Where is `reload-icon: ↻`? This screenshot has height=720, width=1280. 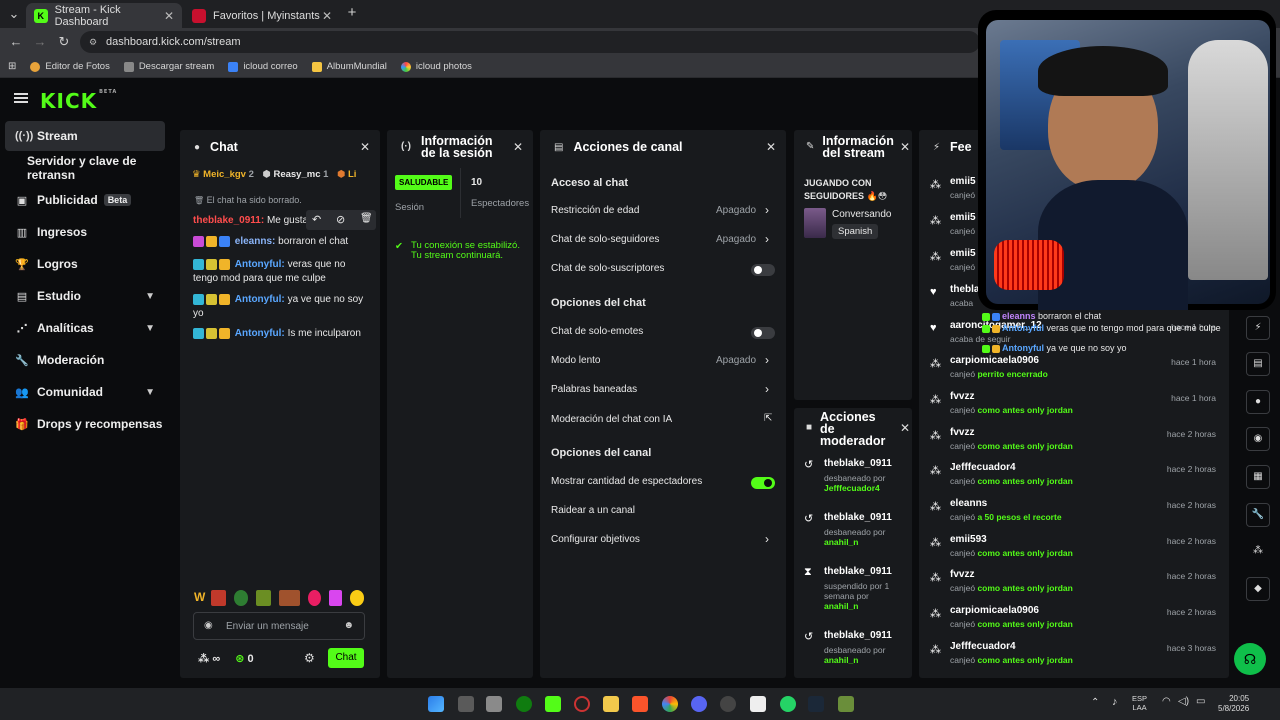
reload-icon: ↻ is located at coordinates (64, 42).